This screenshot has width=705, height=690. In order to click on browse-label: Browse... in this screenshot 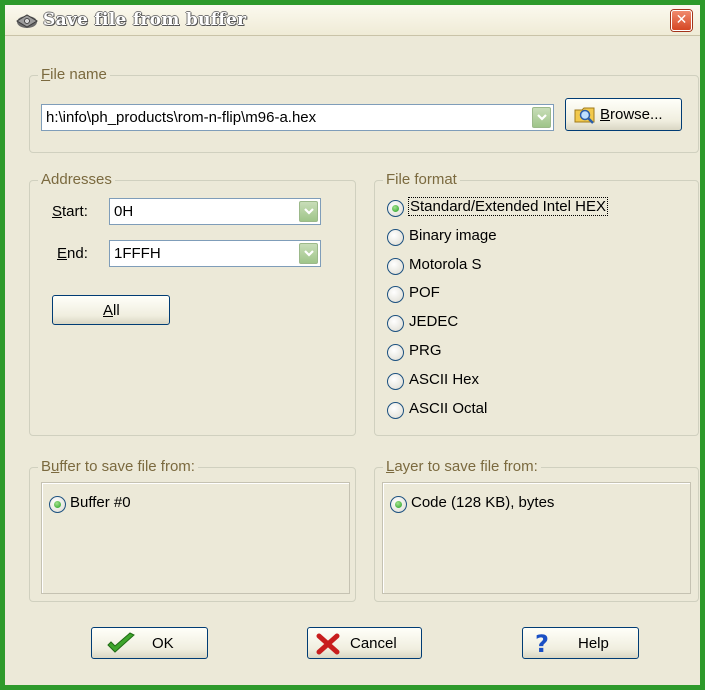, I will do `click(631, 114)`.